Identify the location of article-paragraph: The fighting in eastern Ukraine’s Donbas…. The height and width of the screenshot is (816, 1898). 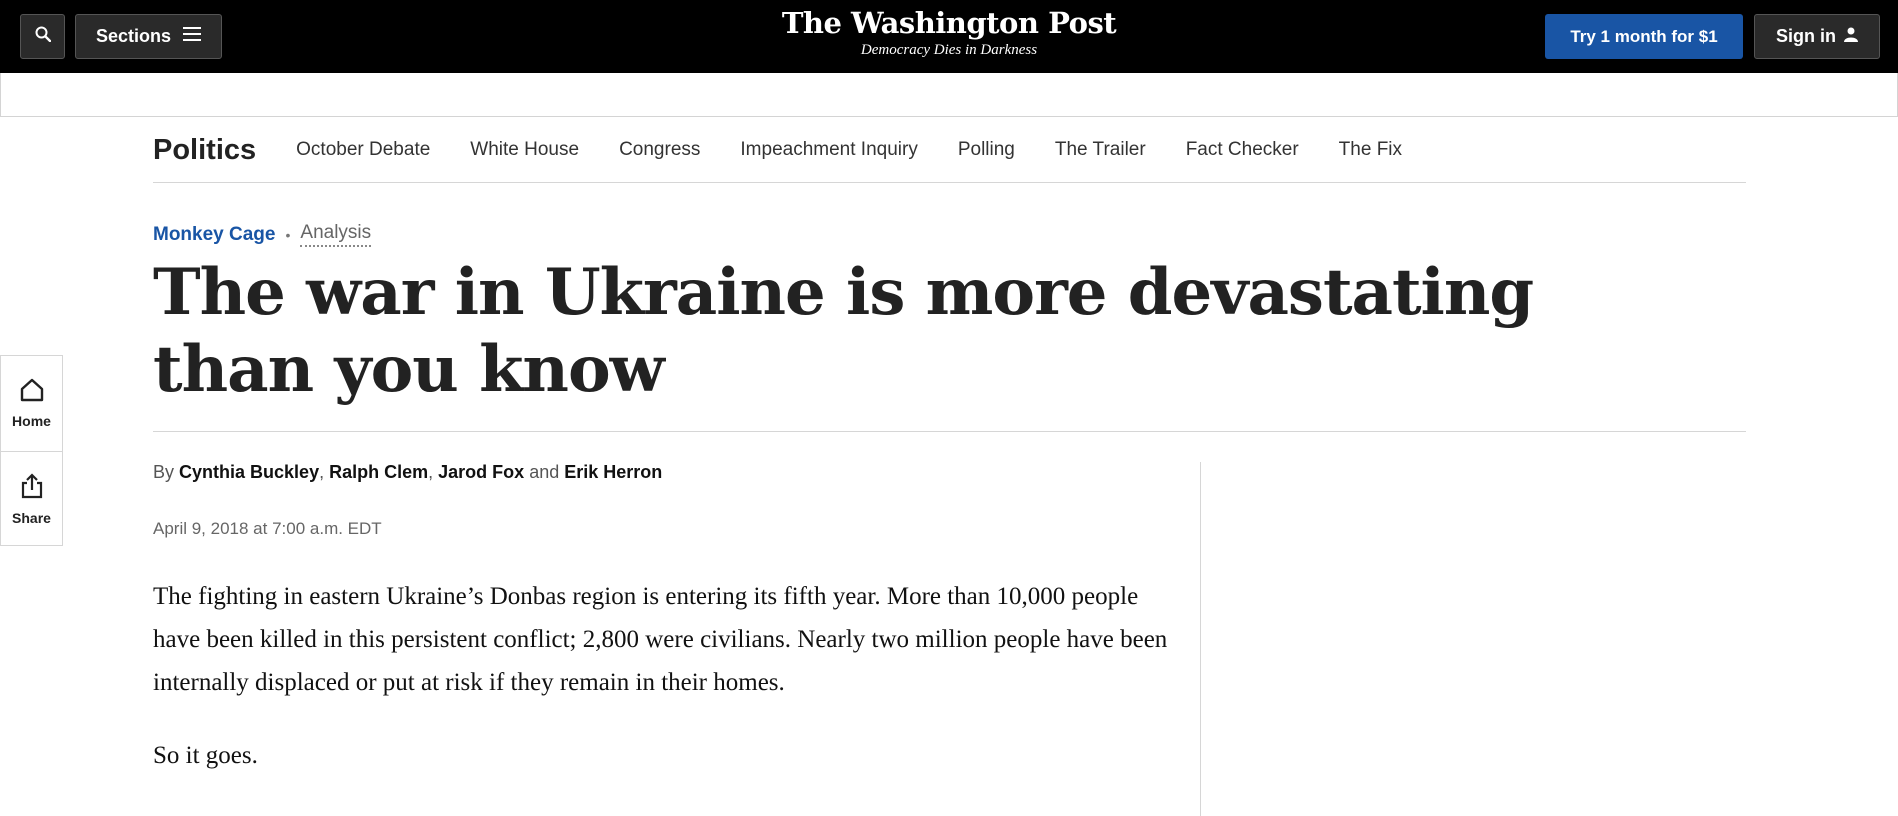
(660, 639).